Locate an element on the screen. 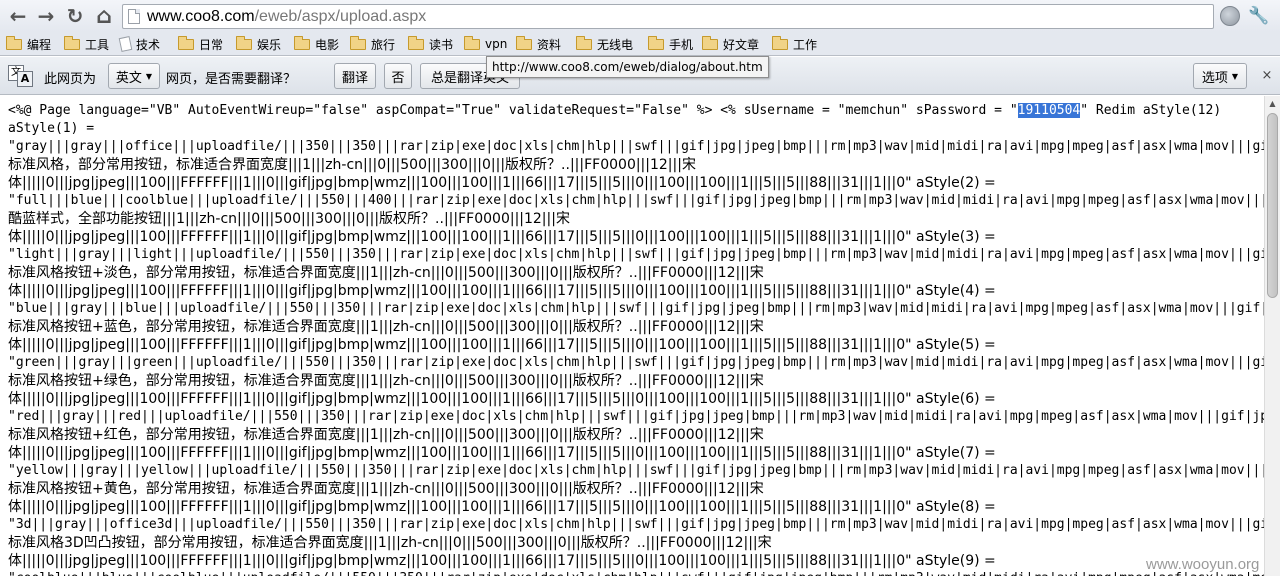 The width and height of the screenshot is (1280, 576). bookmark-item: 娱乐 is located at coordinates (258, 44).